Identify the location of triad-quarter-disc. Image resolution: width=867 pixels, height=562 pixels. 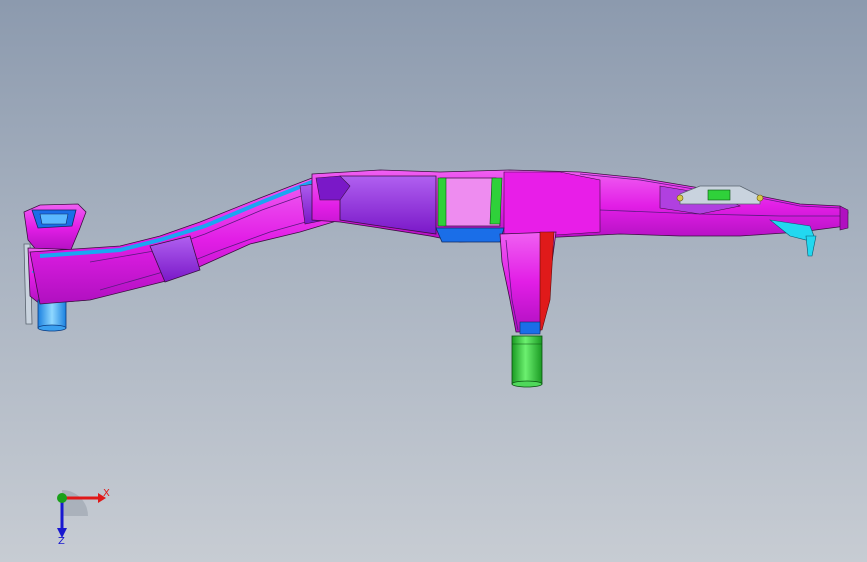
(75, 503).